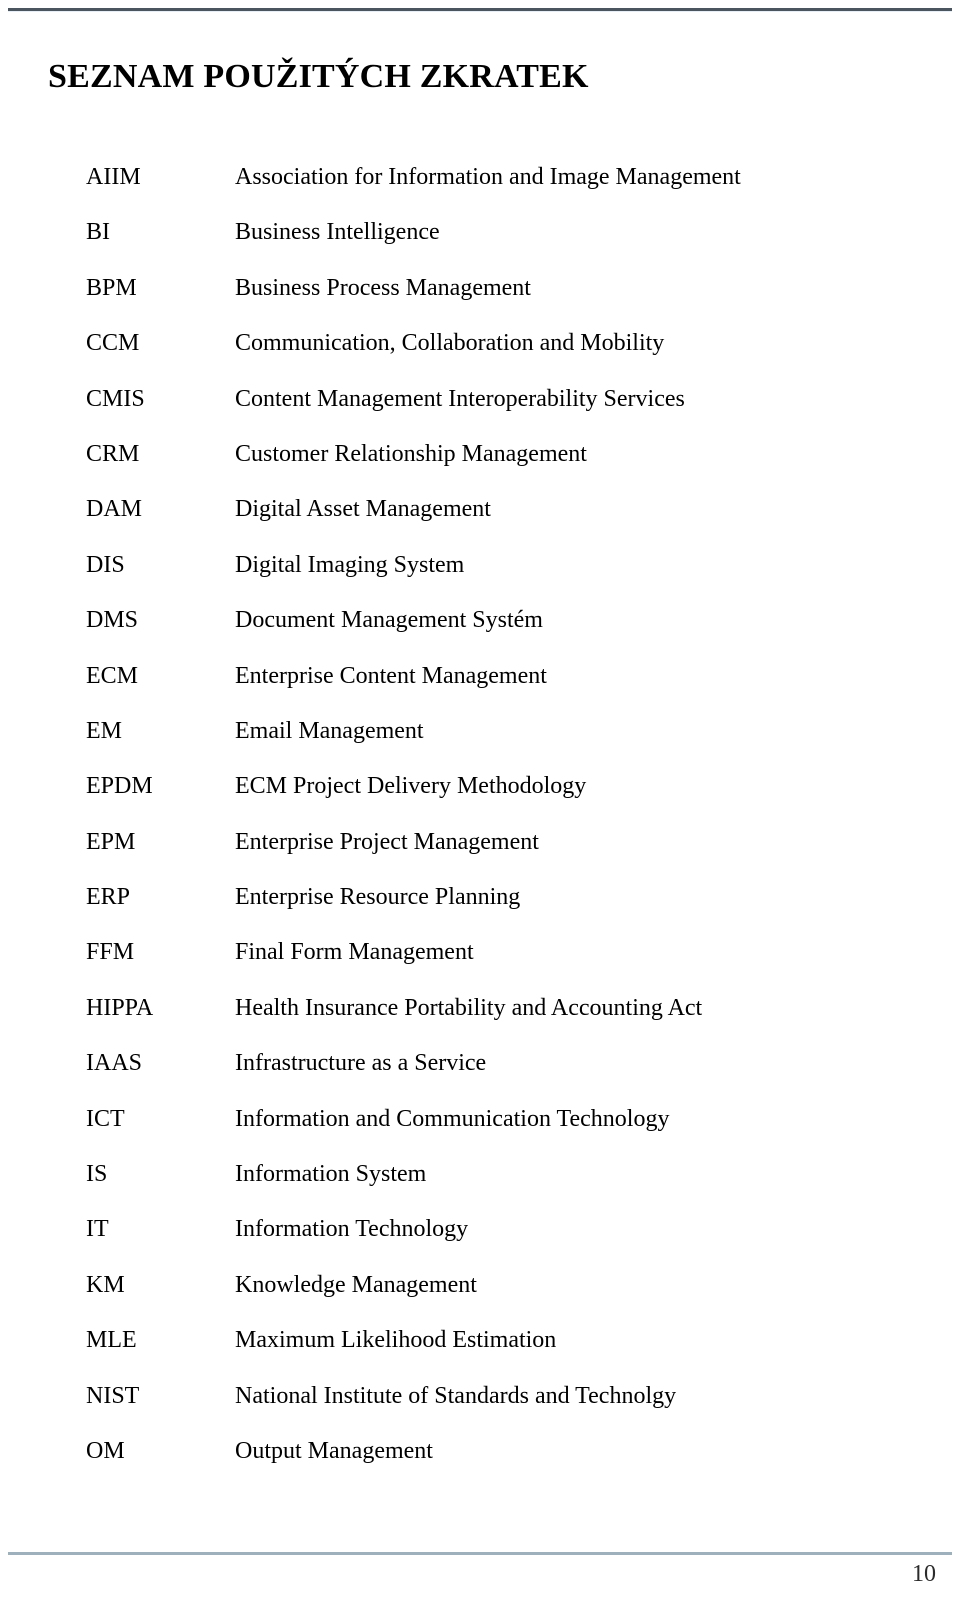 The image size is (960, 1602). I want to click on abbreviation-definition: Digital Asset Management, so click(363, 509).